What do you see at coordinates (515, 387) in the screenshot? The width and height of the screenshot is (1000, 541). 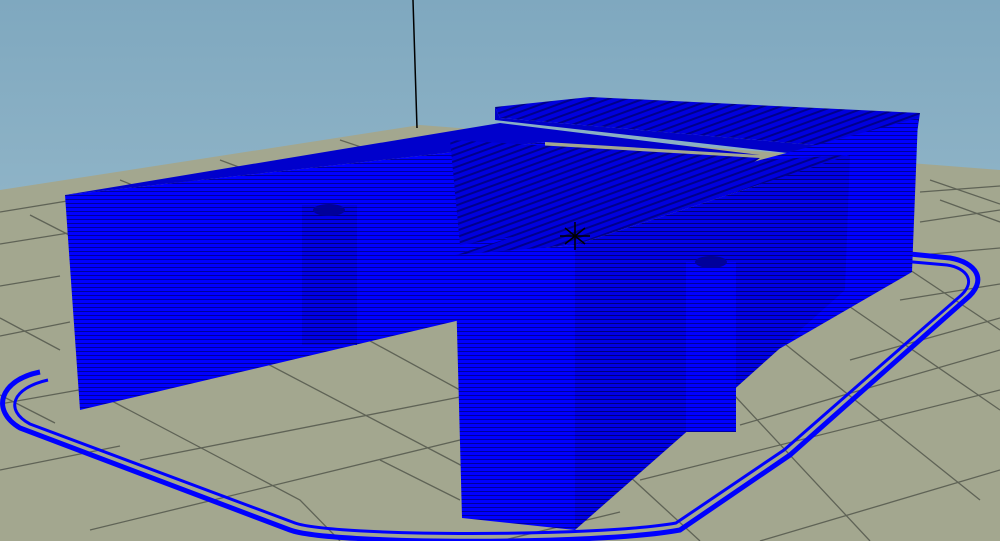 I see `front-wall-face` at bounding box center [515, 387].